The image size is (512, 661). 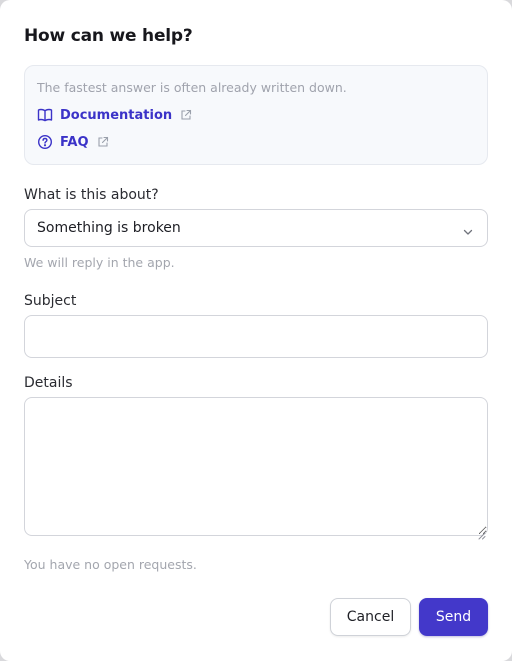 What do you see at coordinates (99, 262) in the screenshot?
I see `topic-hint: We will reply in the app.` at bounding box center [99, 262].